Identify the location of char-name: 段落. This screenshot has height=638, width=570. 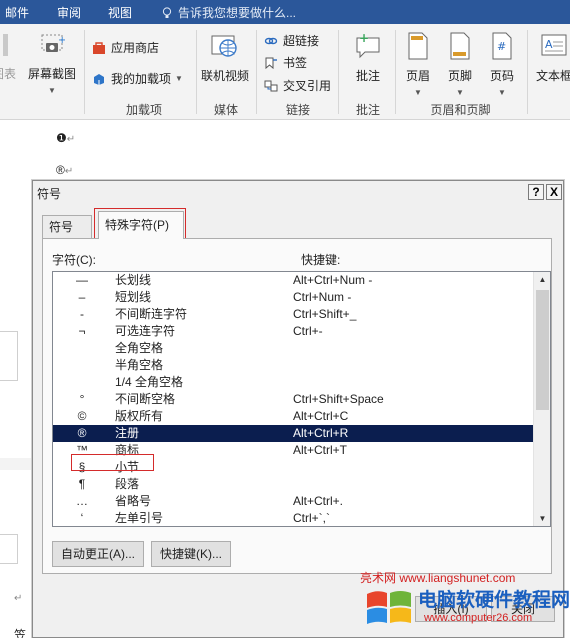
(127, 484).